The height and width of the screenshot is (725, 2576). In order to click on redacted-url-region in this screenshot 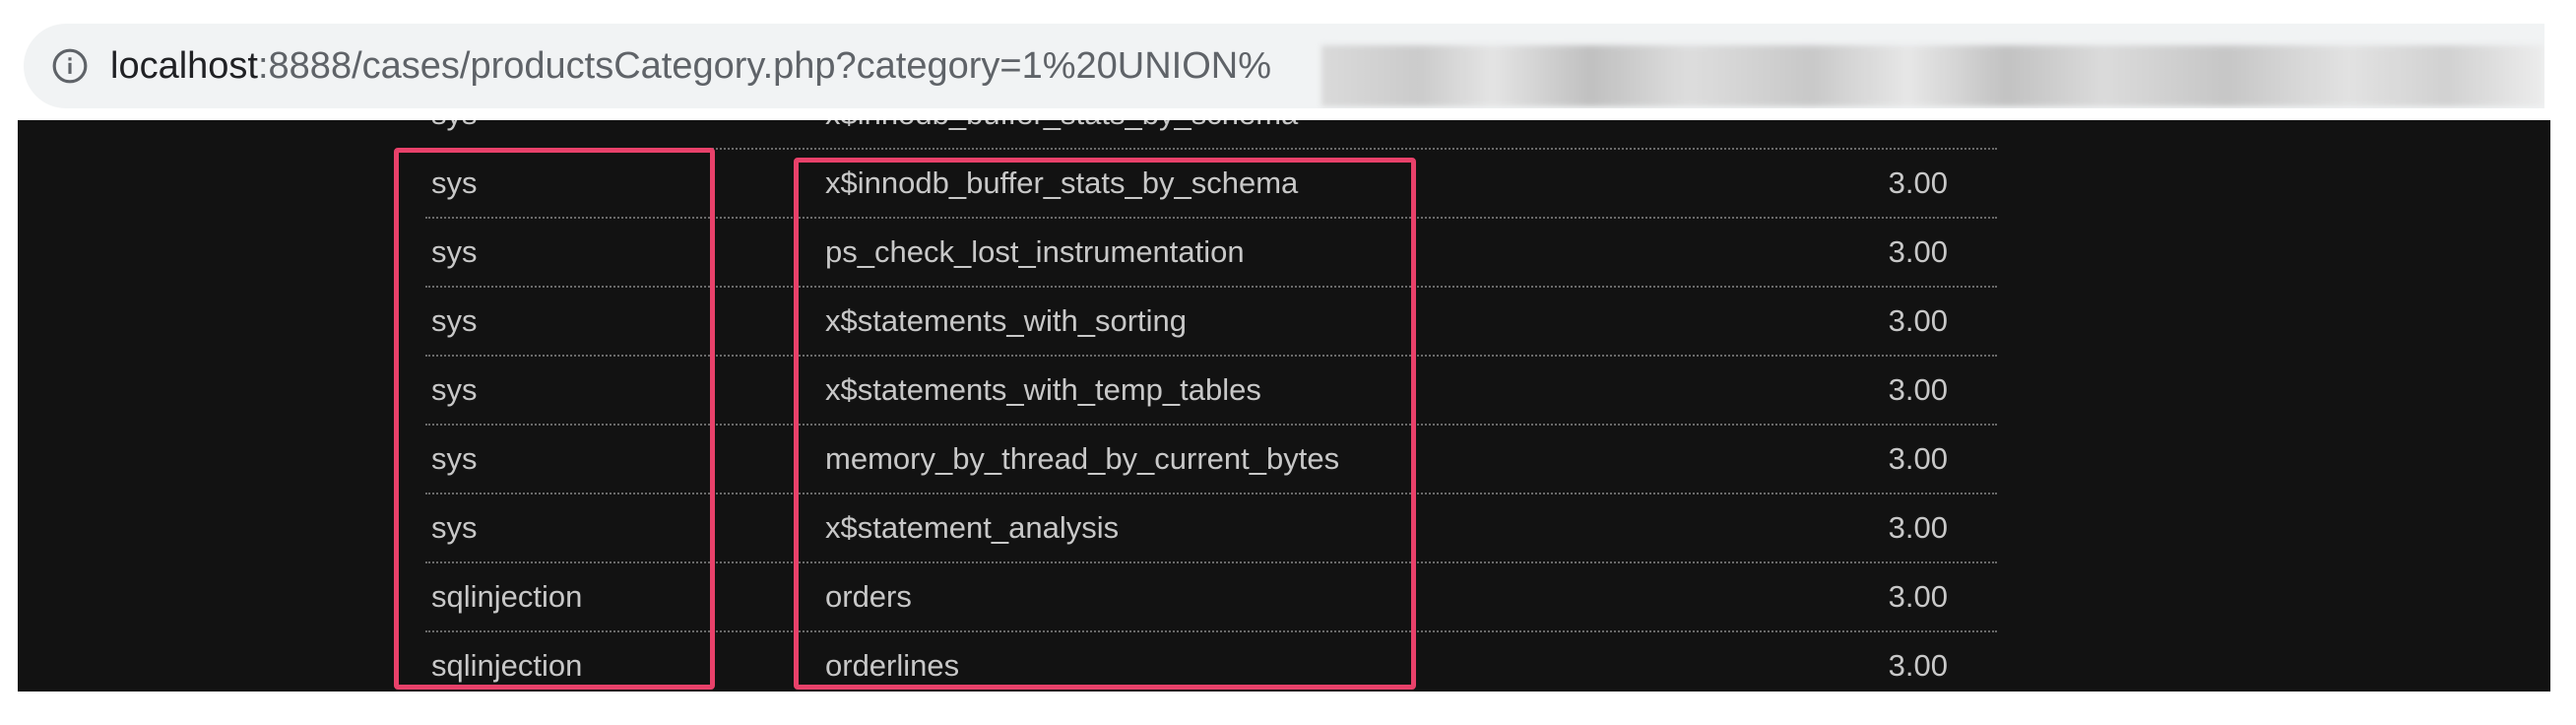, I will do `click(1932, 75)`.